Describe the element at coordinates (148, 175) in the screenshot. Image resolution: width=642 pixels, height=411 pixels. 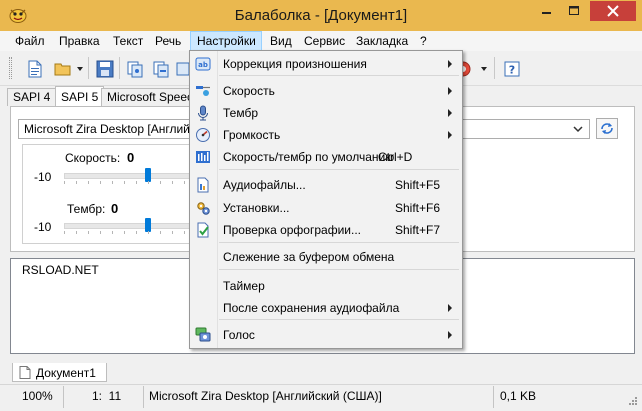
I see `speed-slider-thumb` at that location.